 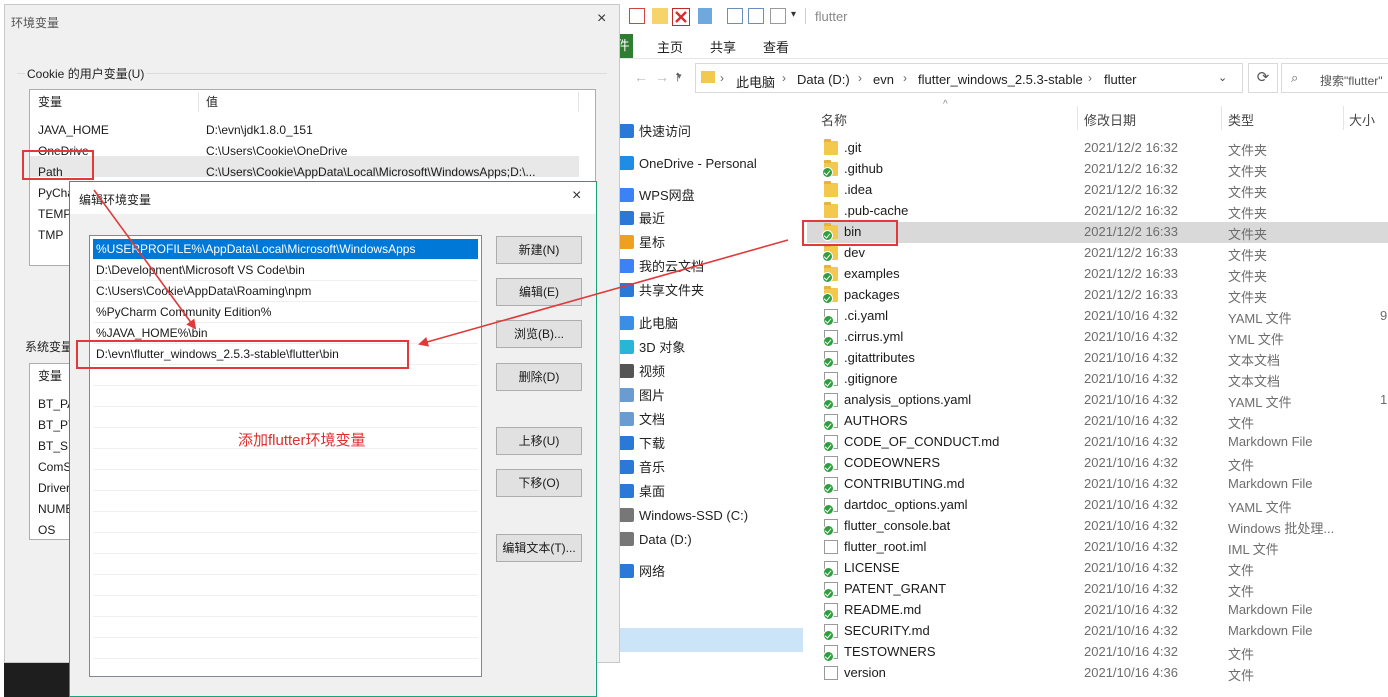 I want to click on arrow-path-to-list, so click(x=145, y=259).